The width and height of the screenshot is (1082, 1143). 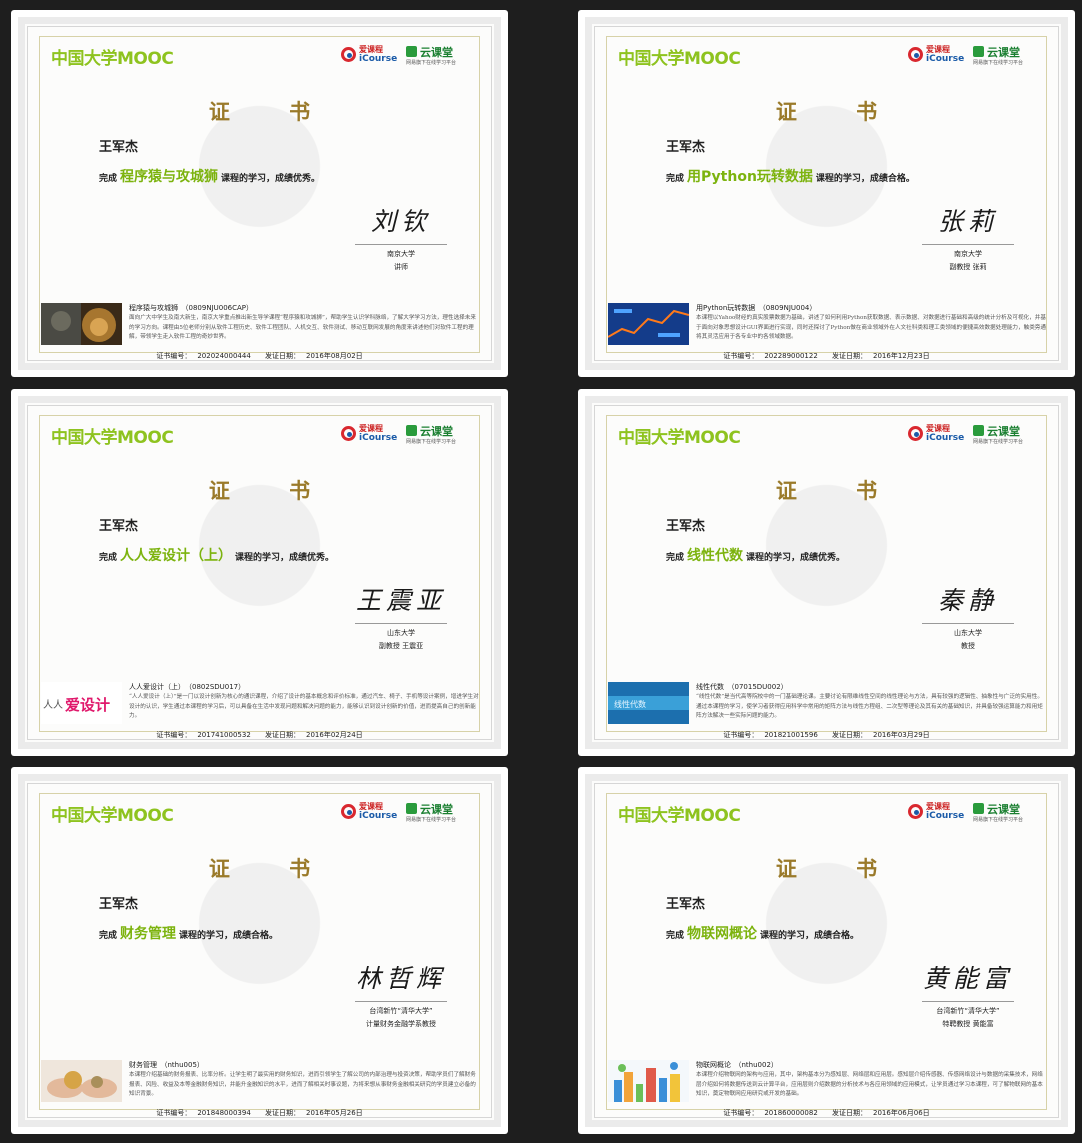 I want to click on certificate-footer: 证书编号： 201860000082 发证日期： 2016年06月06日, so click(x=826, y=1113).